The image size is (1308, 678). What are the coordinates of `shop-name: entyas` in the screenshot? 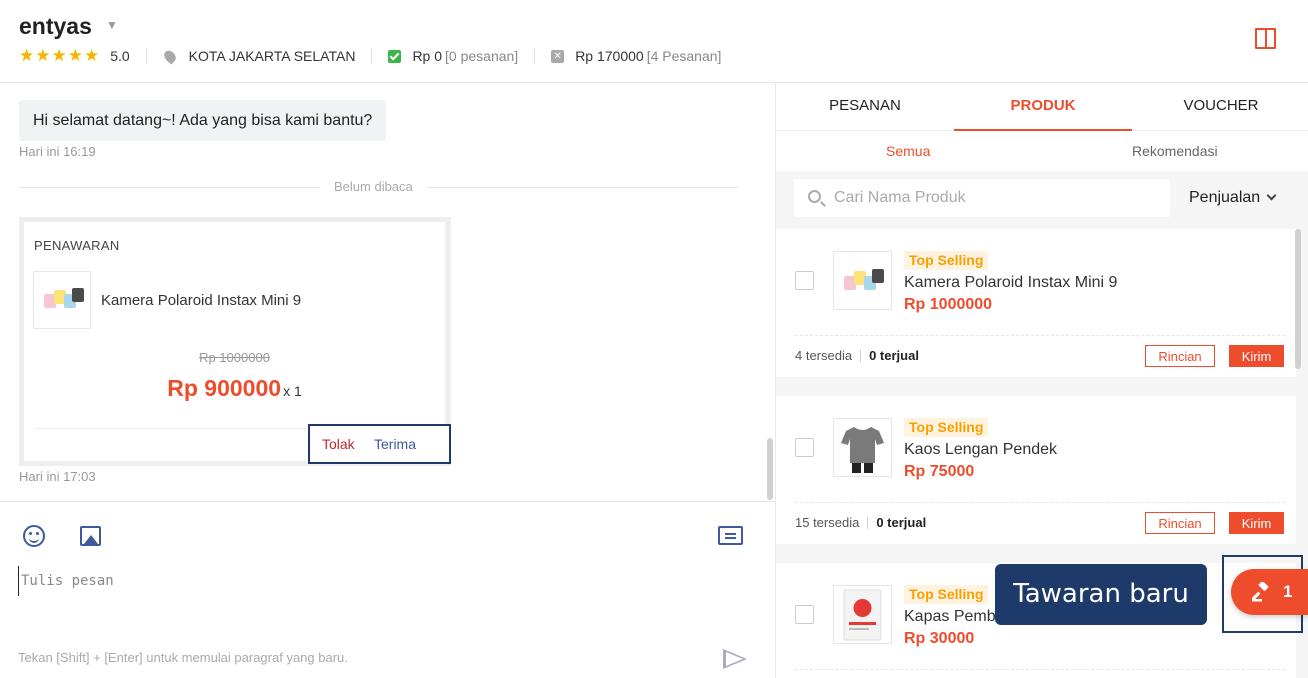 It's located at (55, 26).